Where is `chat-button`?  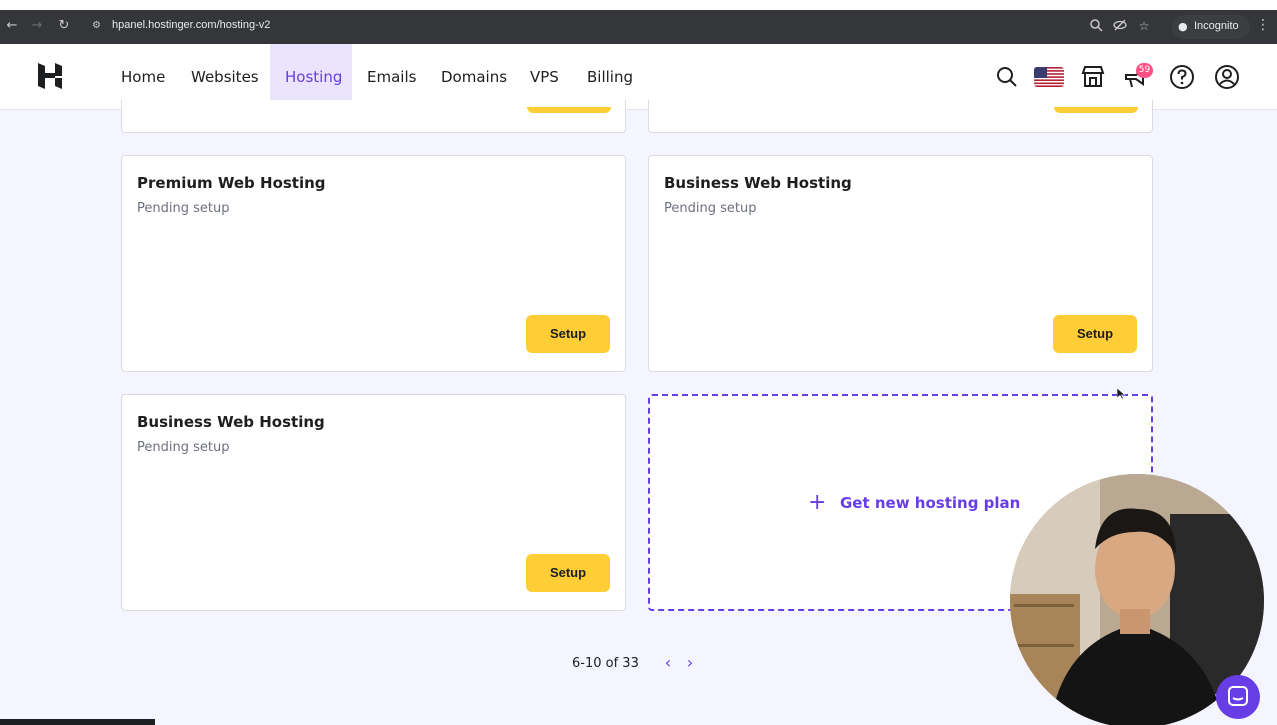 chat-button is located at coordinates (1238, 697).